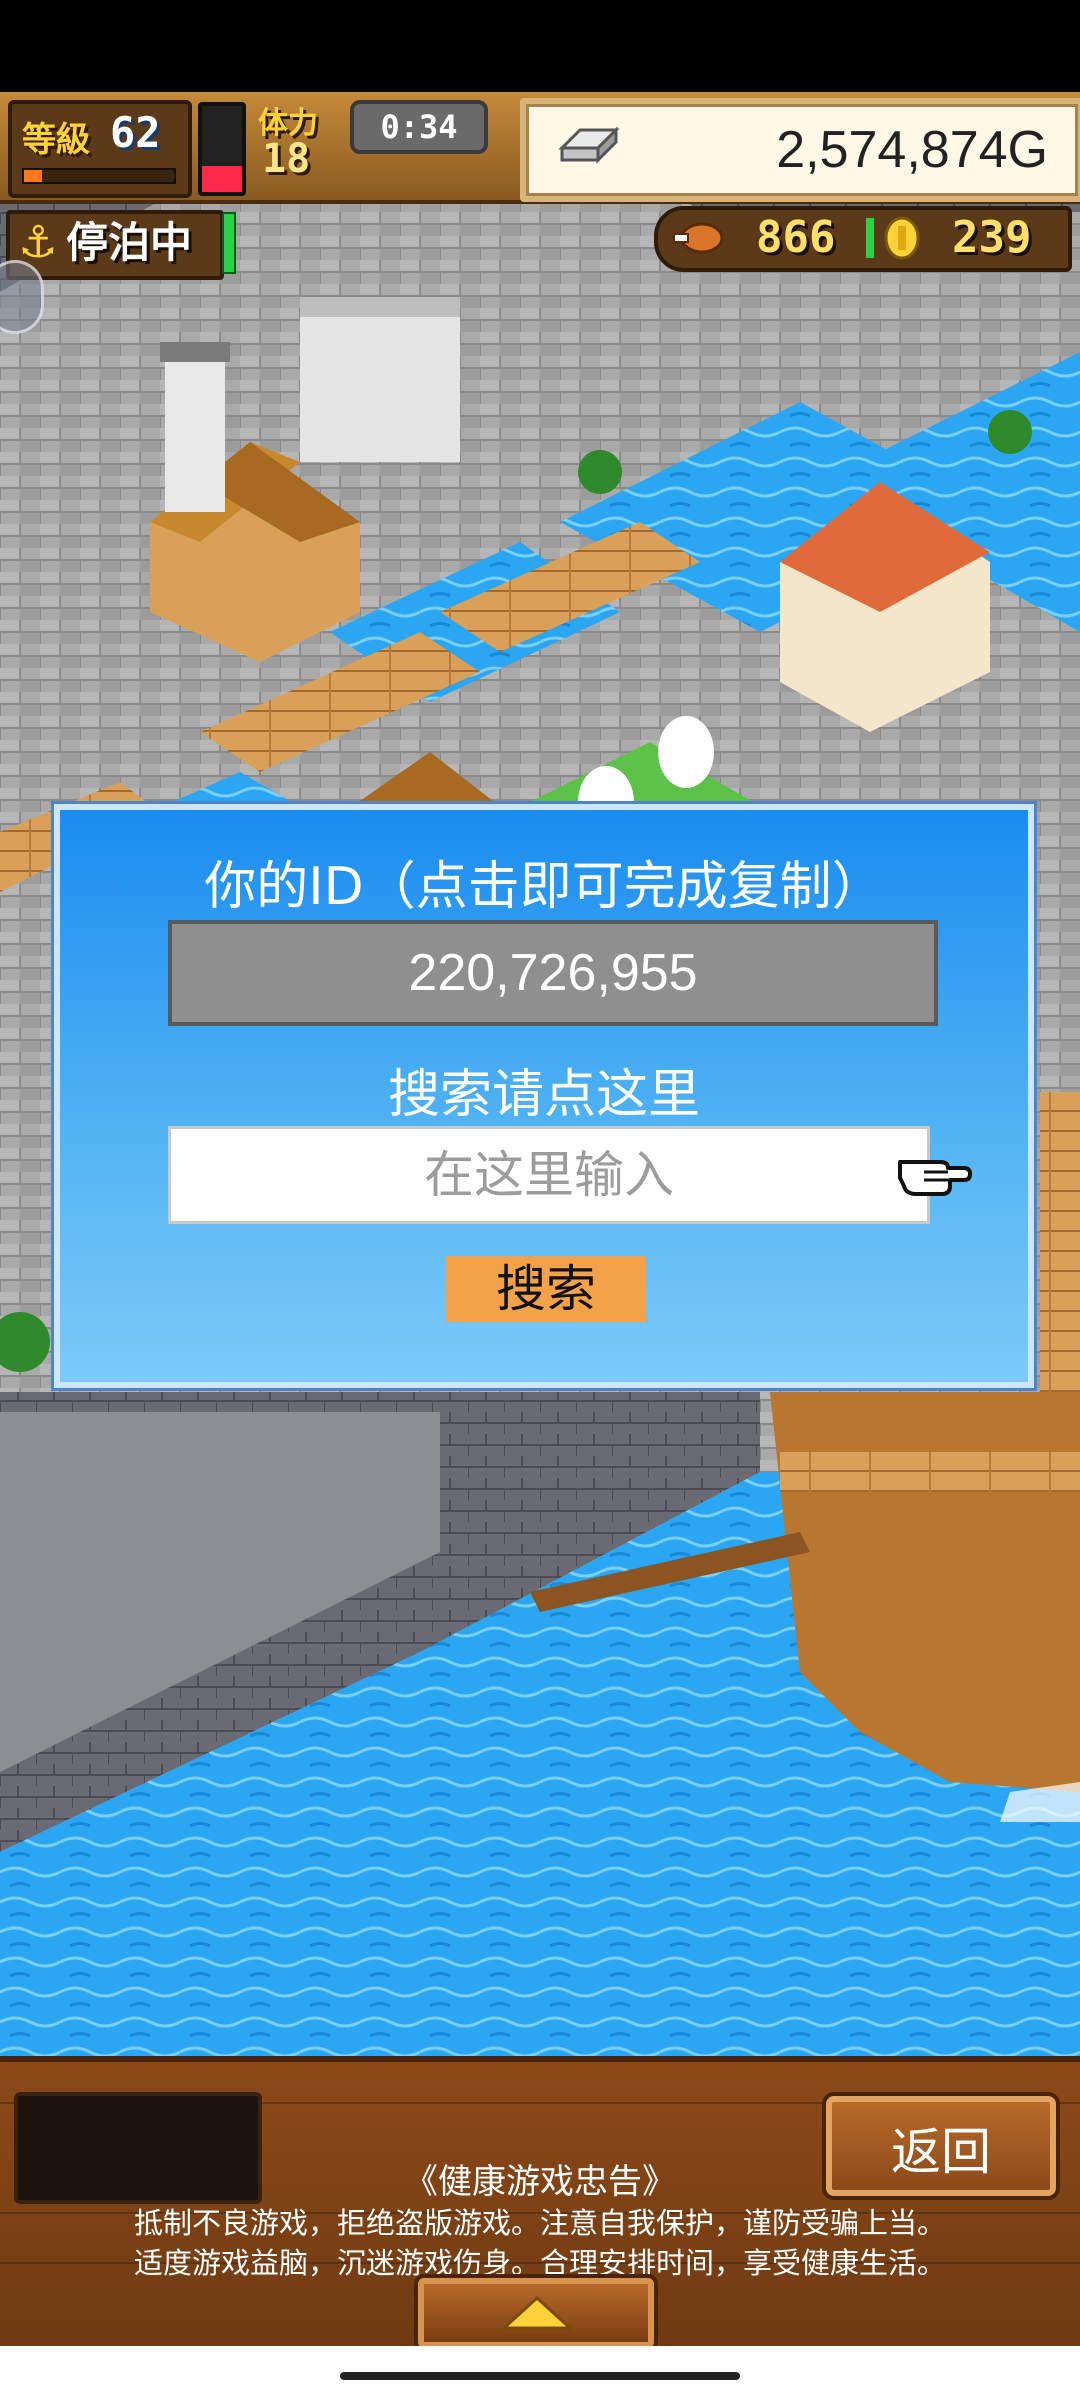 This screenshot has height=2400, width=1080. I want to click on resource-panel: 866 239, so click(863, 239).